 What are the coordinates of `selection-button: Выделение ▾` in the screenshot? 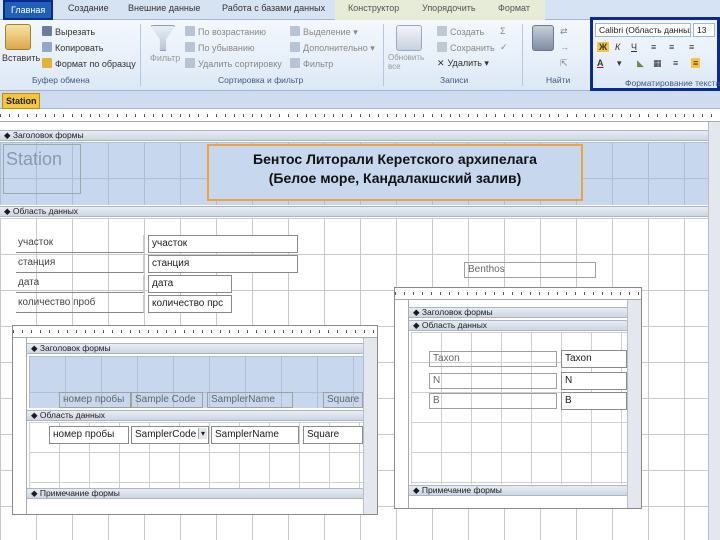 It's located at (324, 32).